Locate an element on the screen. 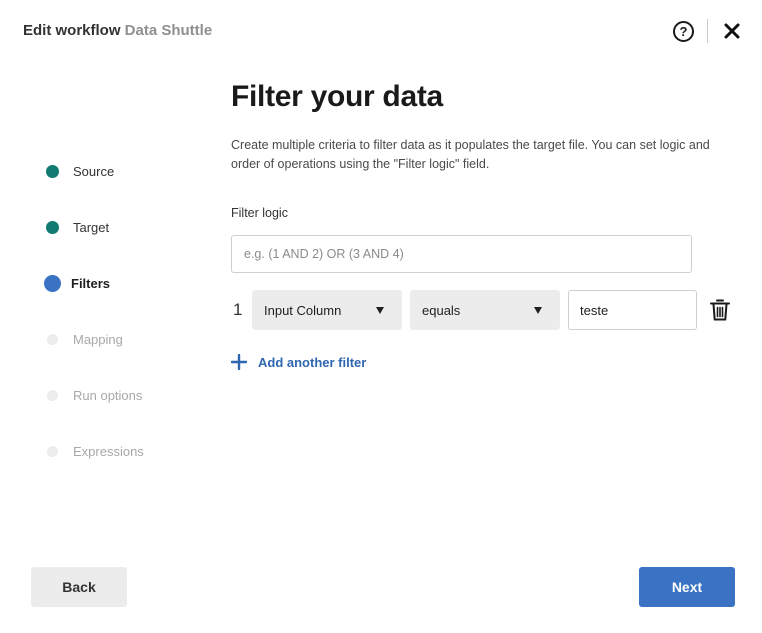  step-source: Source is located at coordinates (119, 171).